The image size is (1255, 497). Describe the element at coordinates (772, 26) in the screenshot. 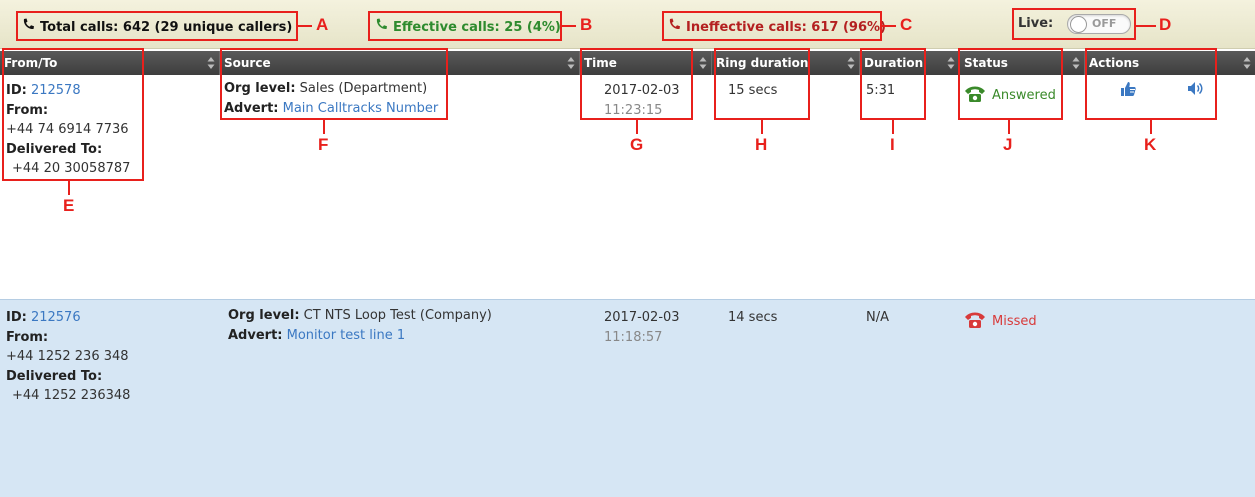

I see `annotation-box-c` at that location.